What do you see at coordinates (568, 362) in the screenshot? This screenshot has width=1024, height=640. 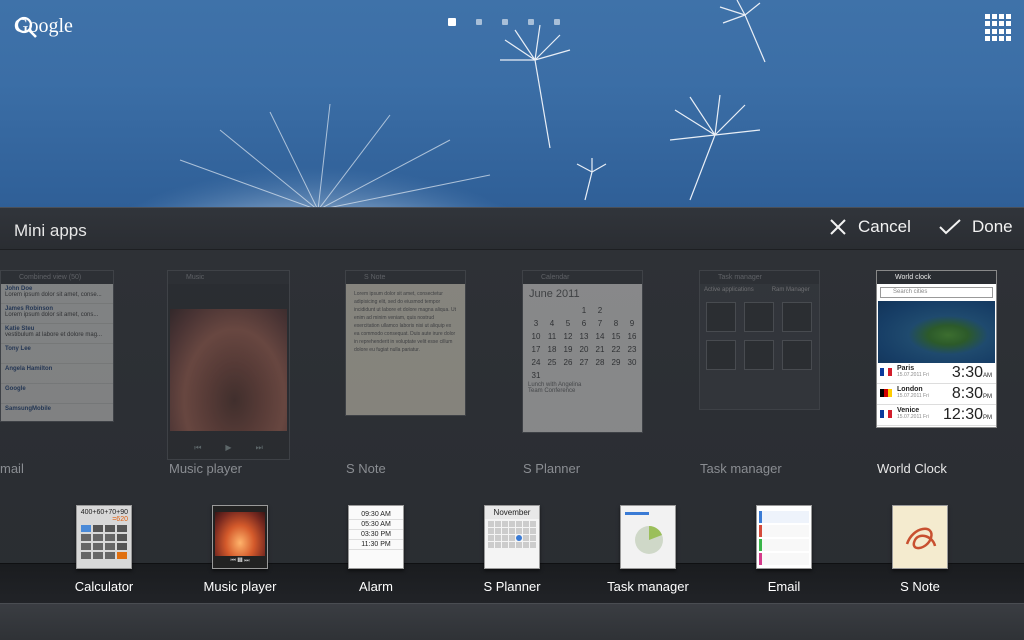 I see `planner-day: 26` at bounding box center [568, 362].